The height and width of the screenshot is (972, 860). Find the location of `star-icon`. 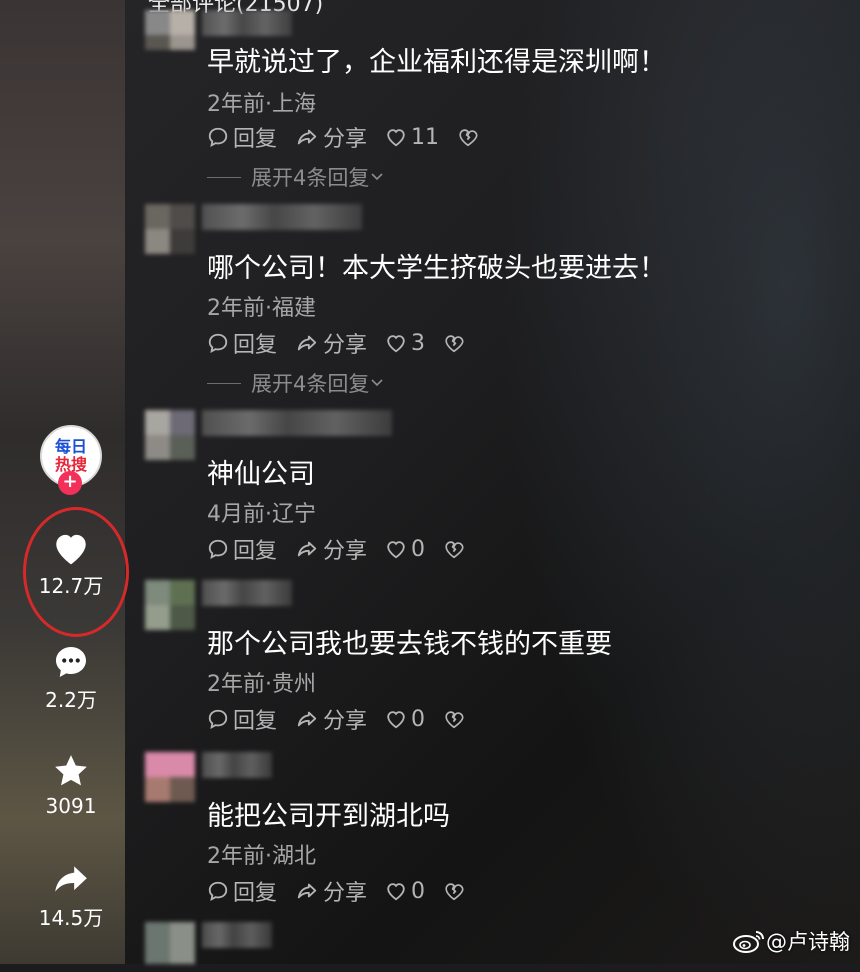

star-icon is located at coordinates (71, 770).